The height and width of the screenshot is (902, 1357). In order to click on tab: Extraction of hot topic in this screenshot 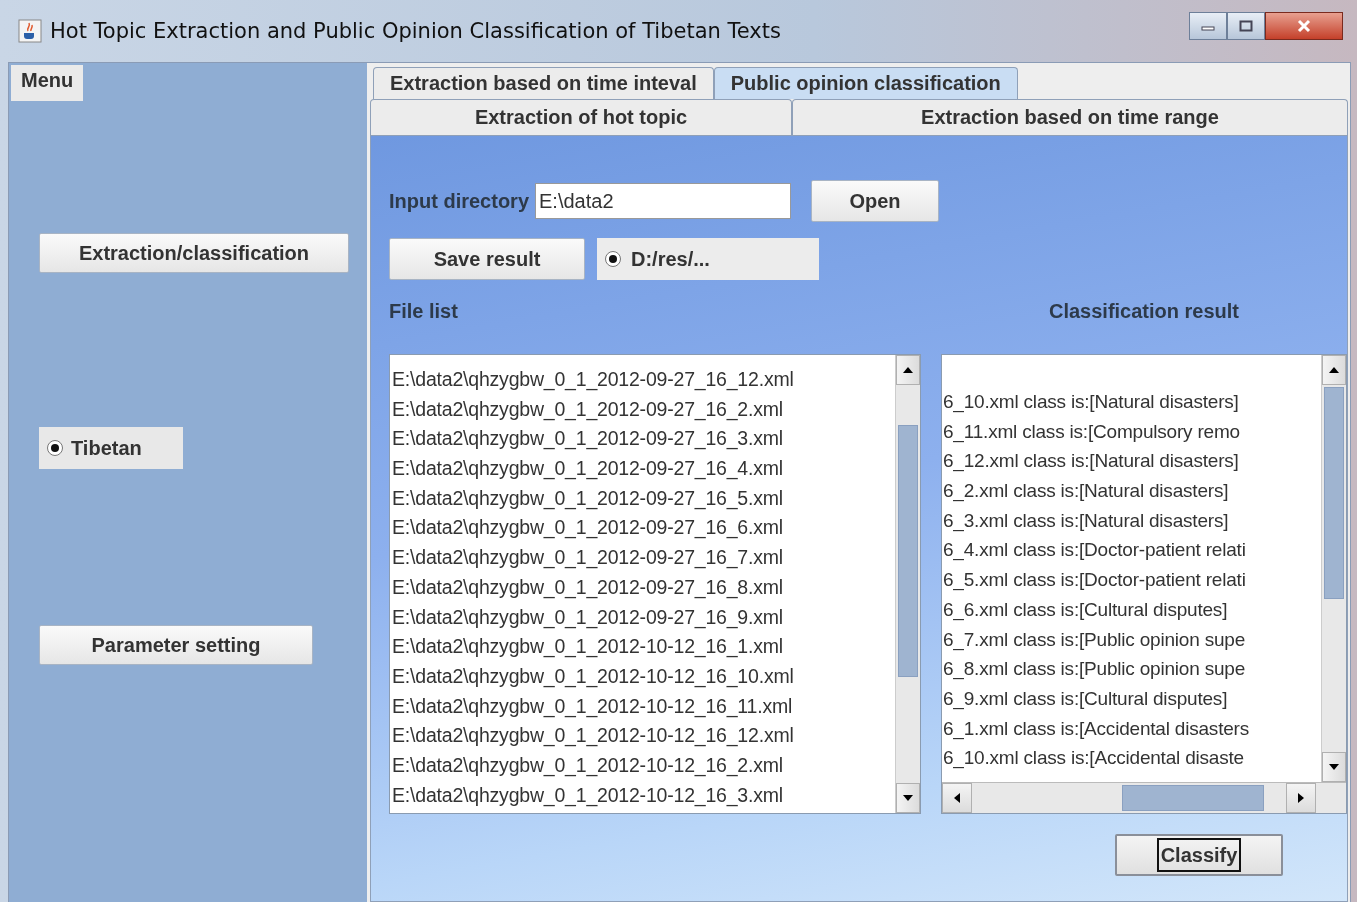, I will do `click(581, 117)`.